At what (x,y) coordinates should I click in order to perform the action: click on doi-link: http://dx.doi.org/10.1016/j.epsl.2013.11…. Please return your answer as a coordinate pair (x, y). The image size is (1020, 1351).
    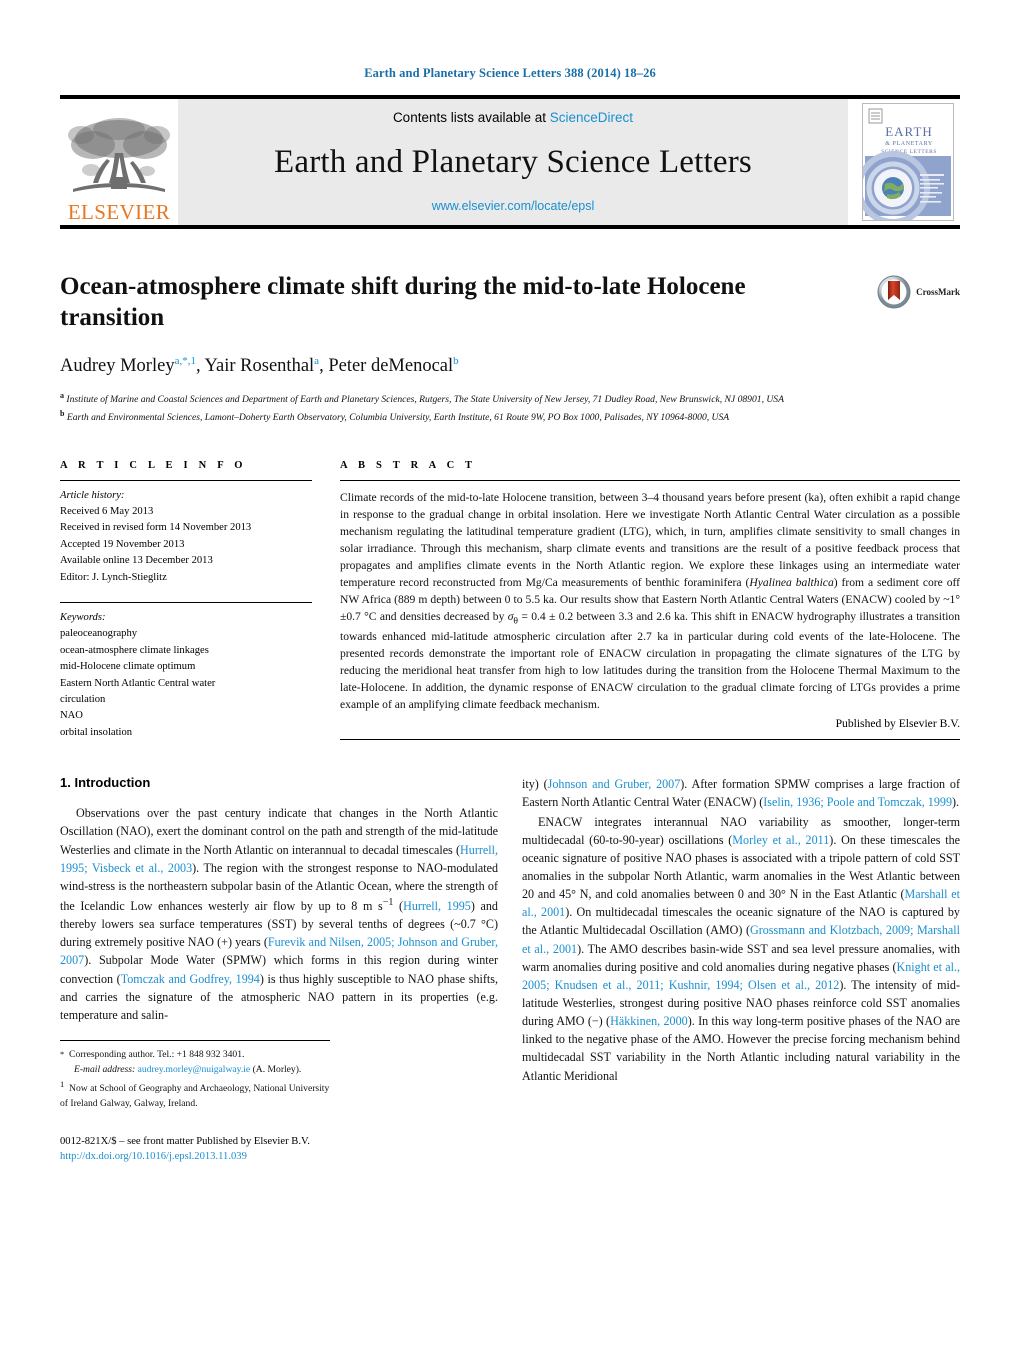
    Looking at the image, I should click on (279, 1157).